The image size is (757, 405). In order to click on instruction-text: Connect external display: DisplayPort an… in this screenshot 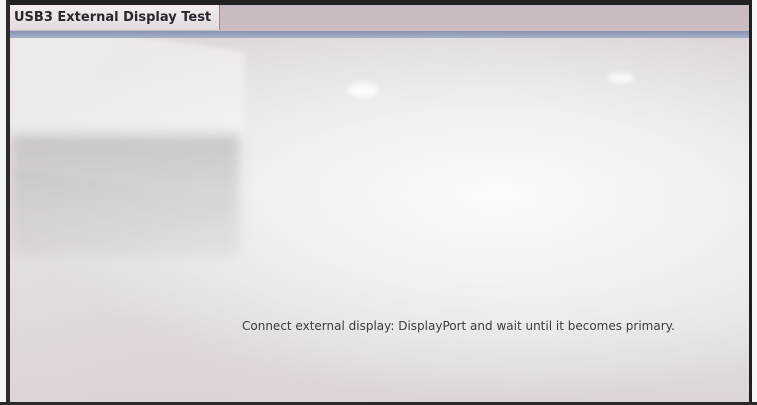, I will do `click(458, 326)`.